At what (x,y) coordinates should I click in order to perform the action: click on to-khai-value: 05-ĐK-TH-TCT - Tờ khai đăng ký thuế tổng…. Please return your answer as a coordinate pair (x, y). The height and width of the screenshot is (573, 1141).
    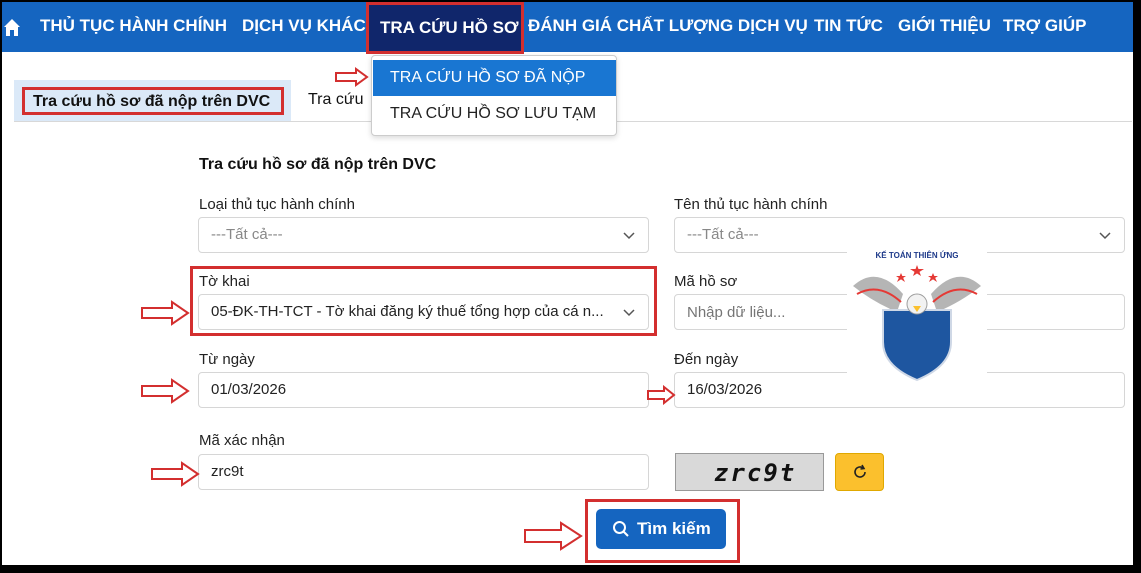
    Looking at the image, I should click on (407, 311).